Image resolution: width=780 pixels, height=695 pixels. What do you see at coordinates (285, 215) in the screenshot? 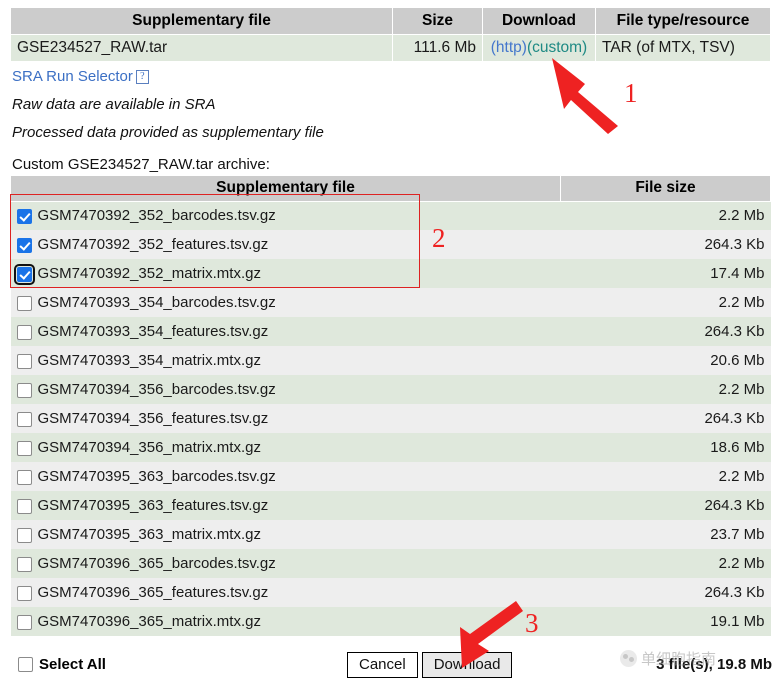
I see `file-name-cell: GSM7470392_352_barcodes.tsv.gz` at bounding box center [285, 215].